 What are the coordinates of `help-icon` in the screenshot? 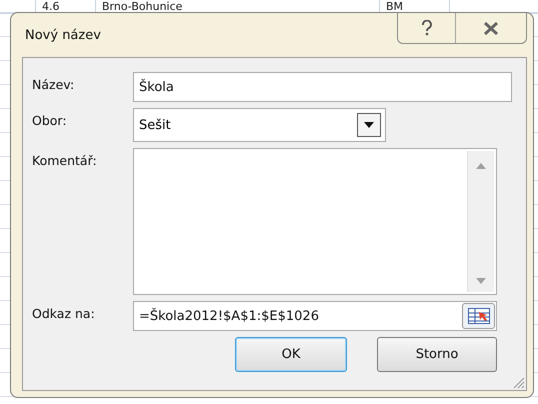 It's located at (426, 28).